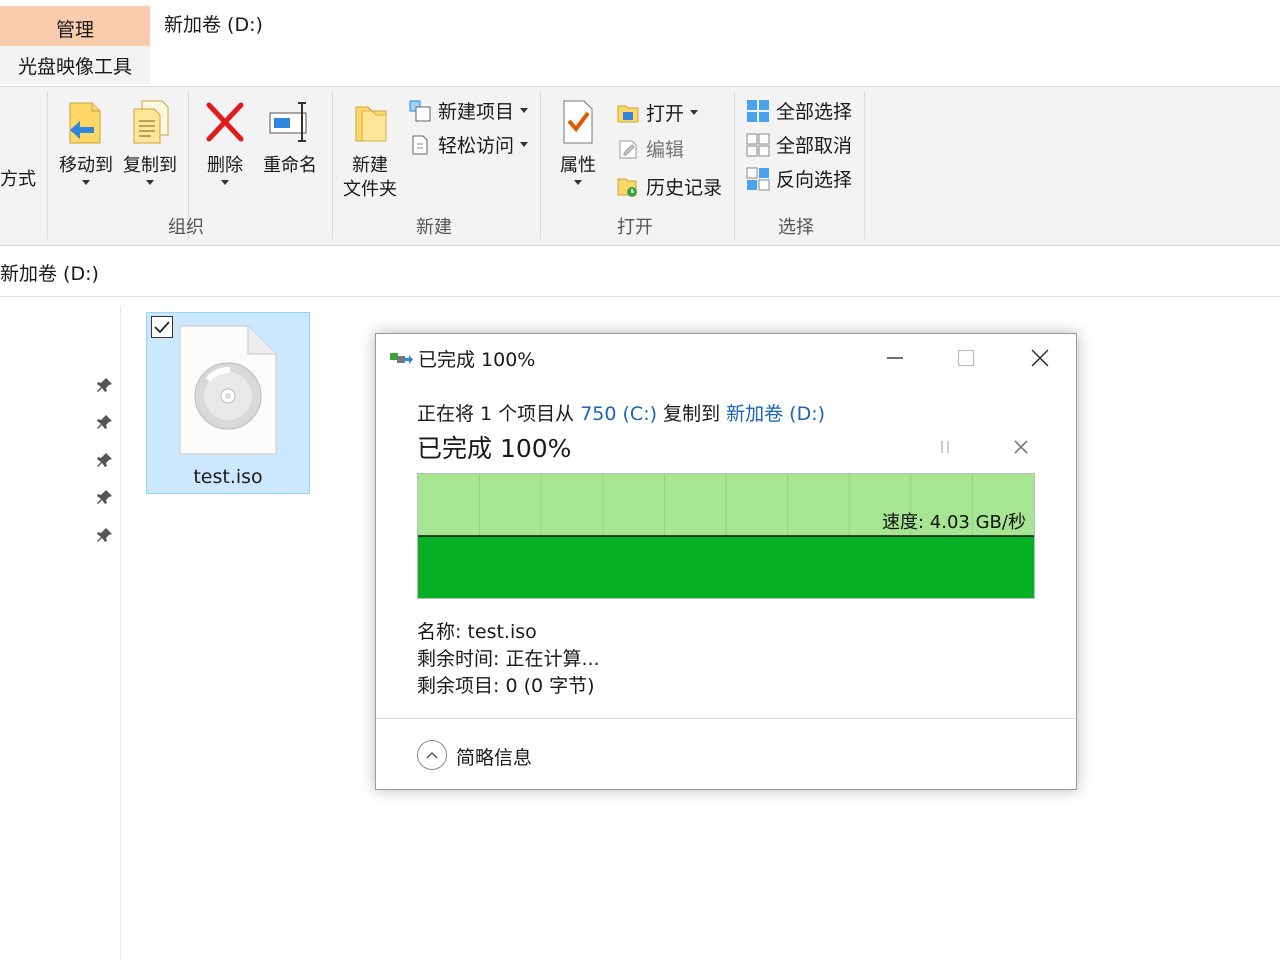 The width and height of the screenshot is (1280, 960). Describe the element at coordinates (213, 25) in the screenshot. I see `window-title: 新加卷 (D:)` at that location.